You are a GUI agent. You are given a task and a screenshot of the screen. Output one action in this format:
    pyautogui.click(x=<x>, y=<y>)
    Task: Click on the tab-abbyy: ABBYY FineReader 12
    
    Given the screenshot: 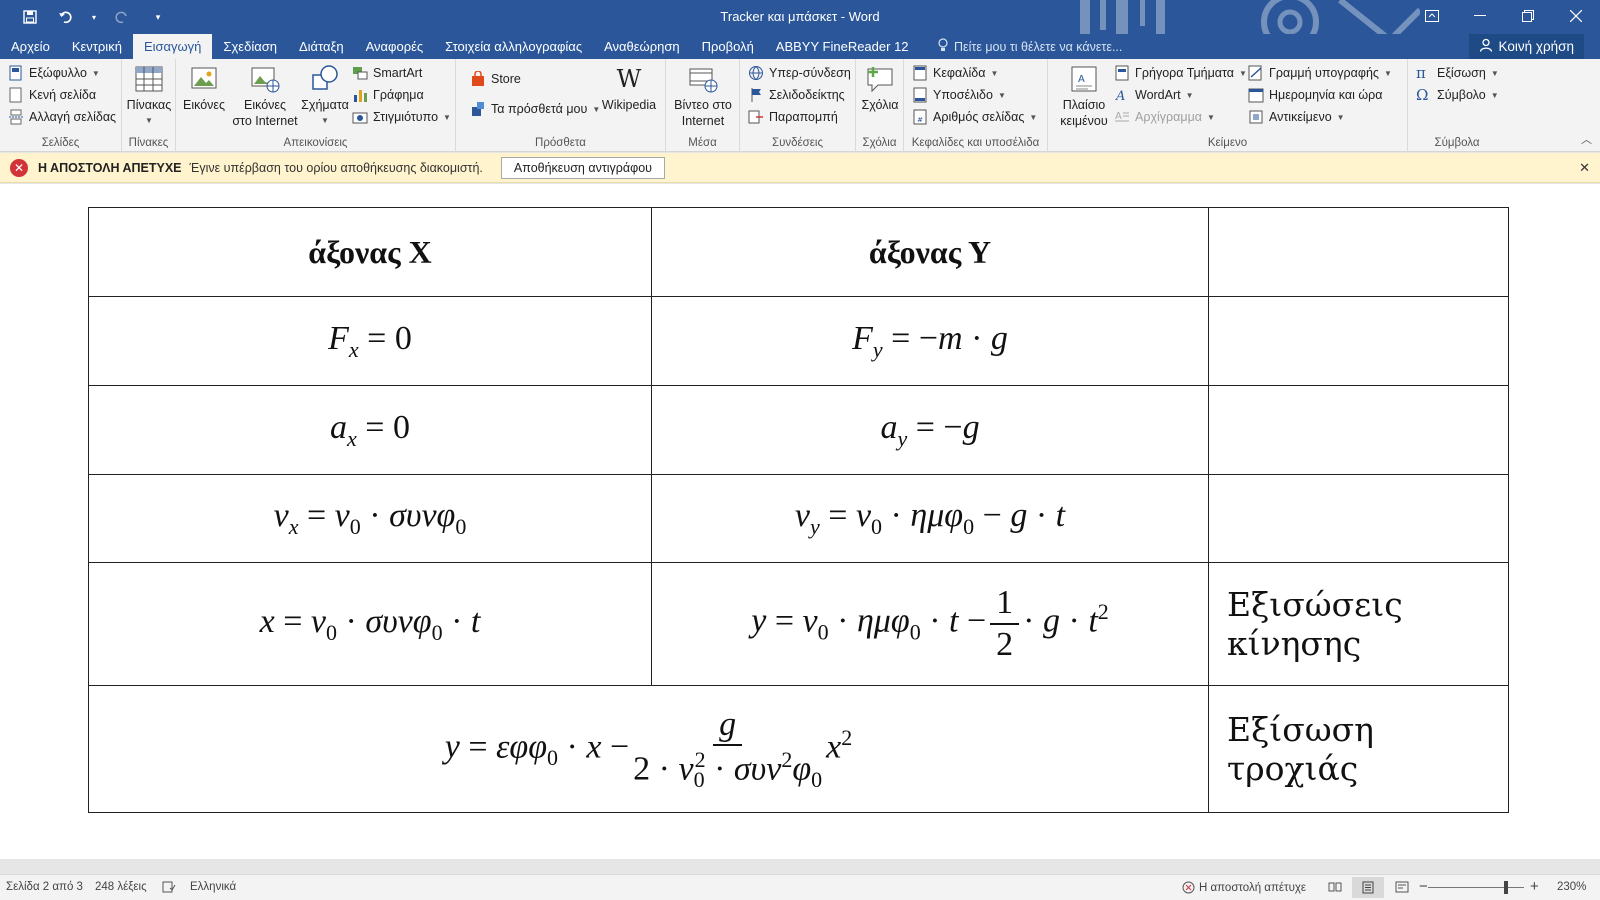 What is the action you would take?
    pyautogui.click(x=842, y=46)
    